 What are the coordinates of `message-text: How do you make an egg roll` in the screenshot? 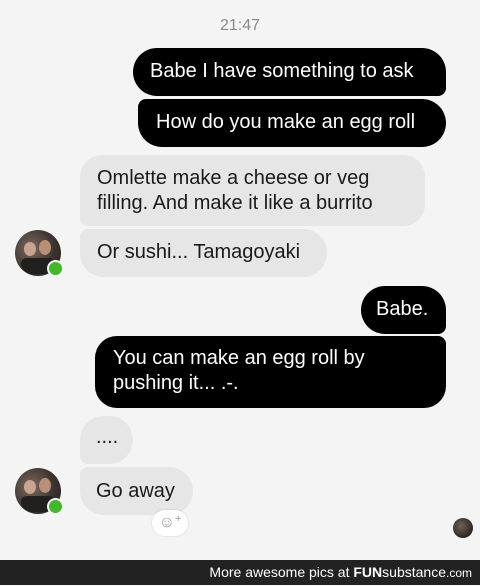 It's located at (286, 122).